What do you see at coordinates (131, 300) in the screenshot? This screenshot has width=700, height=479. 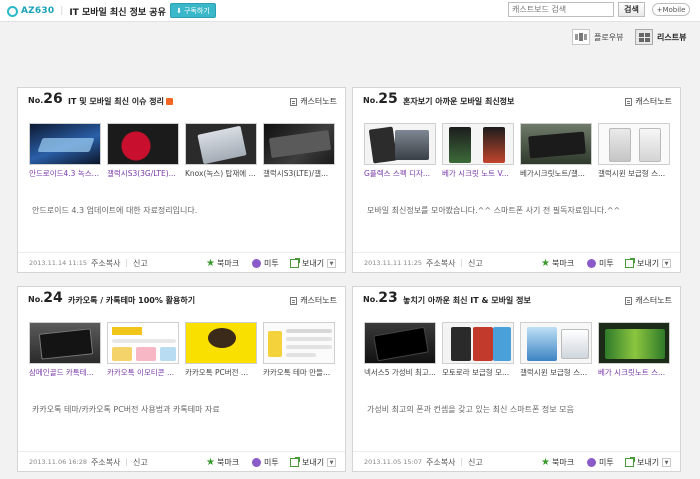 I see `card-title: 카카오톡 / 카톡테마 100% 활용하기` at bounding box center [131, 300].